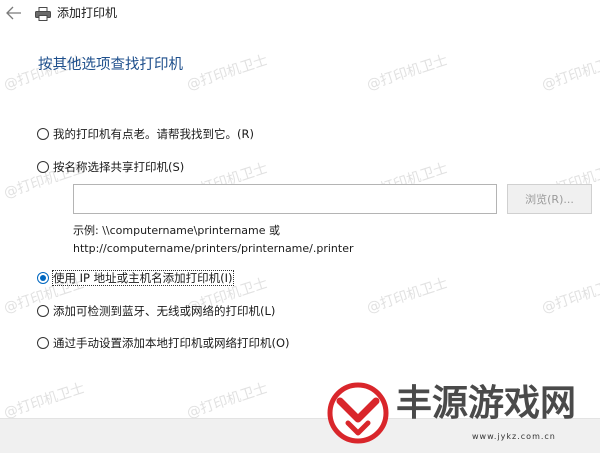 The height and width of the screenshot is (453, 600). Describe the element at coordinates (14, 13) in the screenshot. I see `back-arrow-icon` at that location.